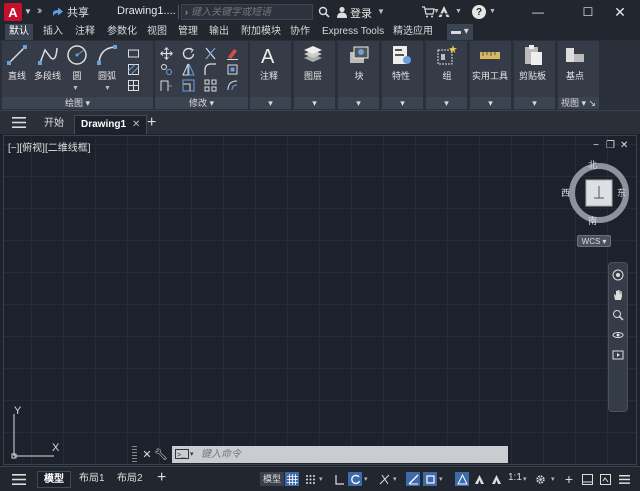  Describe the element at coordinates (54, 479) in the screenshot. I see `model-layout-tab: 模型` at that location.